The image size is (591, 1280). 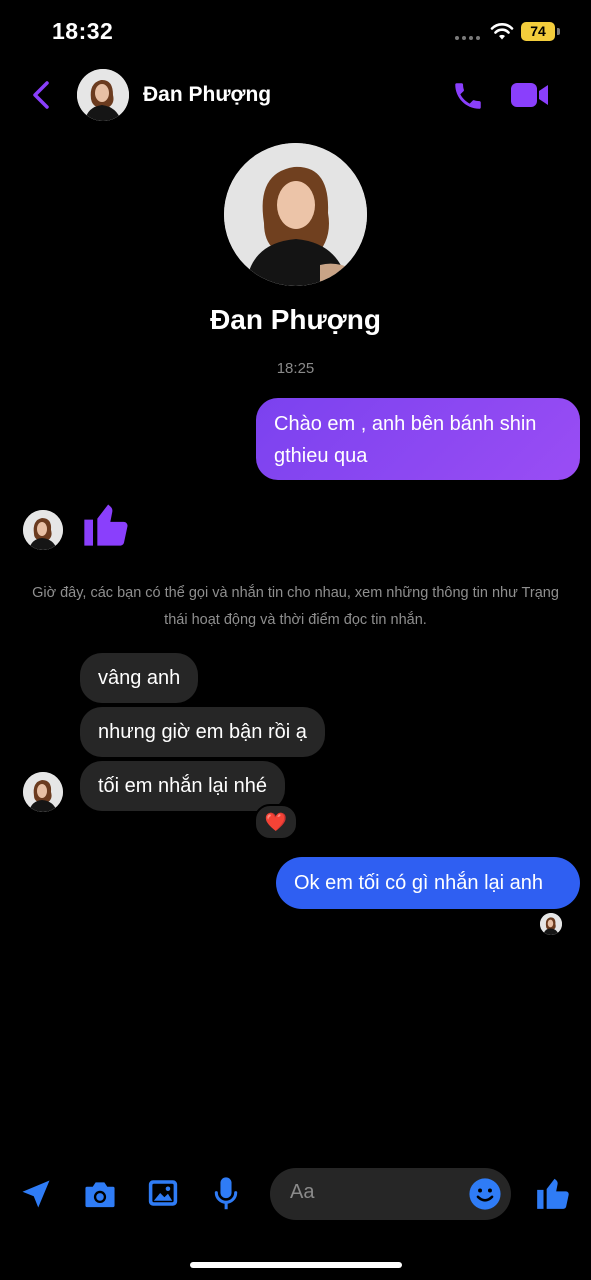 I want to click on seen-indicator-avatar, so click(x=551, y=924).